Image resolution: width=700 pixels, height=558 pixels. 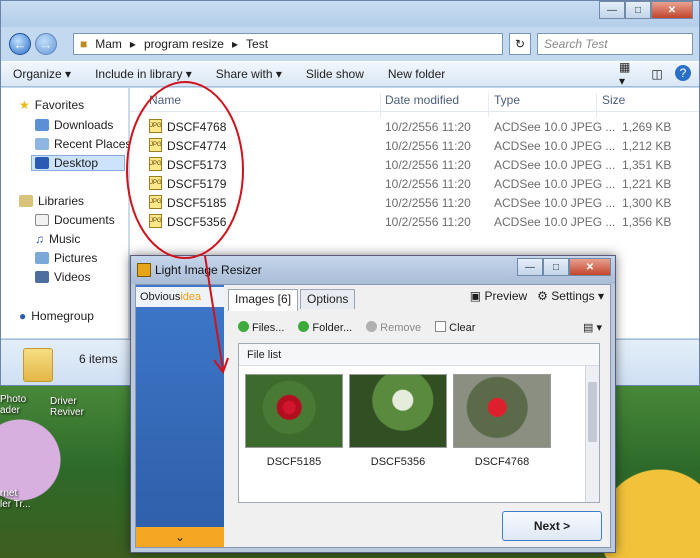 I want to click on nav-item-recent-places: Recent Places, so click(x=83, y=144).